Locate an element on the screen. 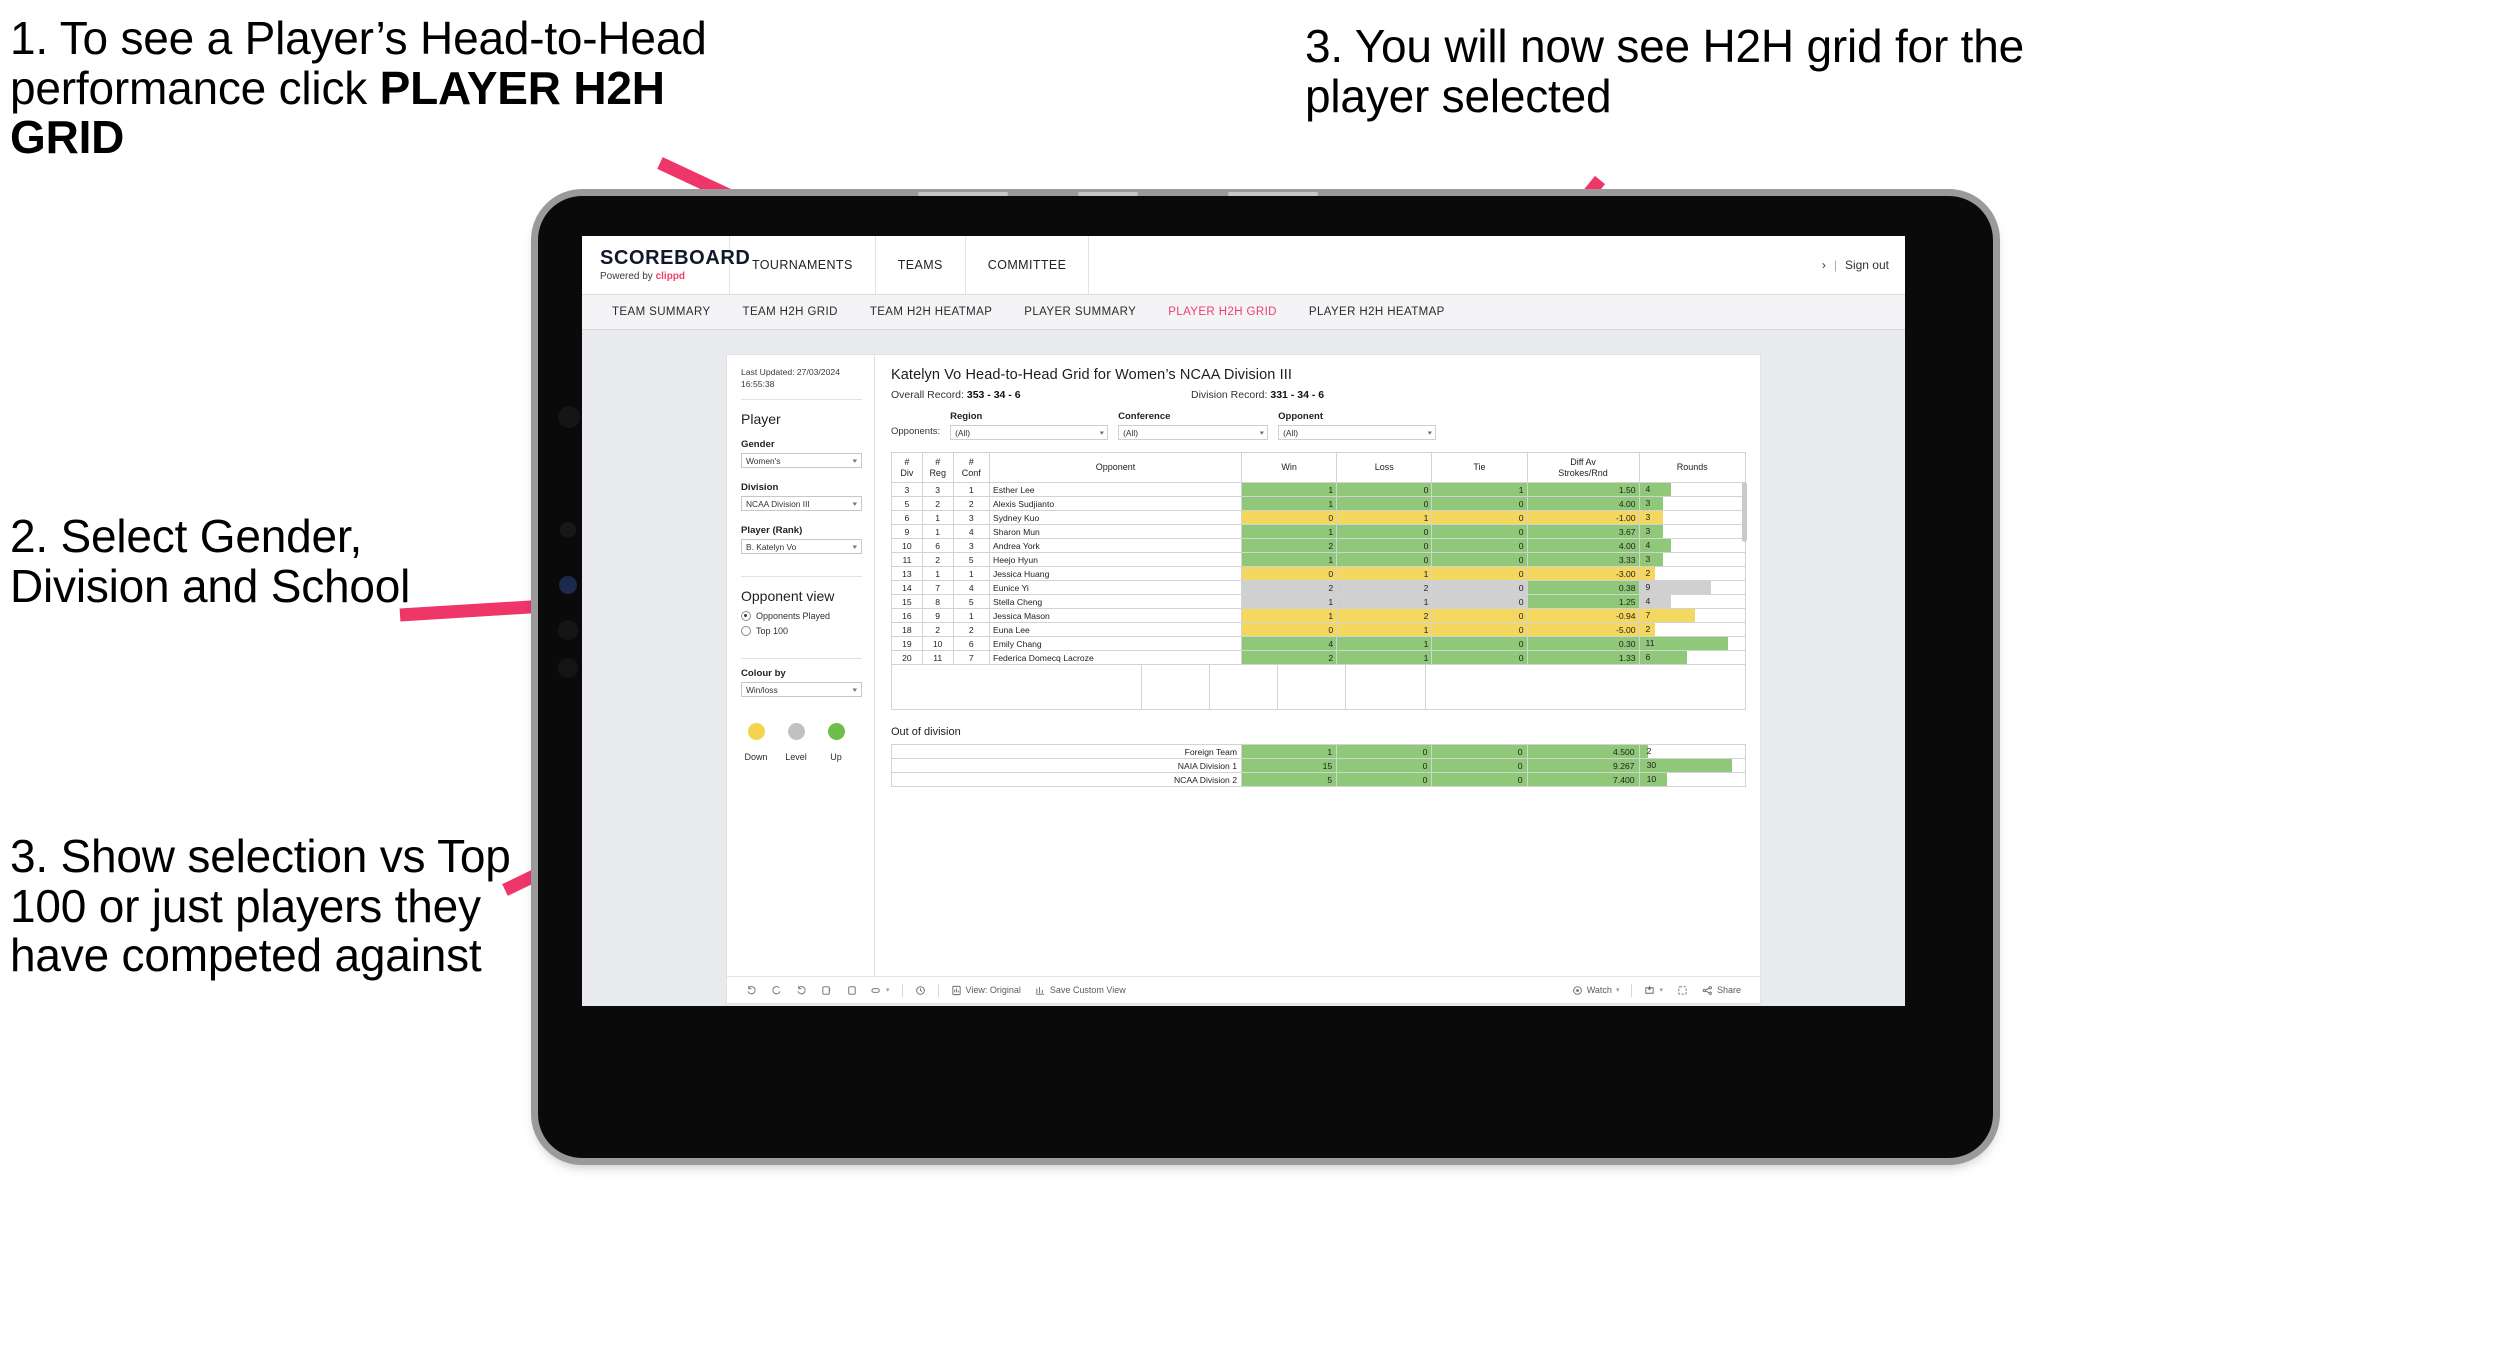 The height and width of the screenshot is (1352, 2512). gender-label: Gender is located at coordinates (758, 445).